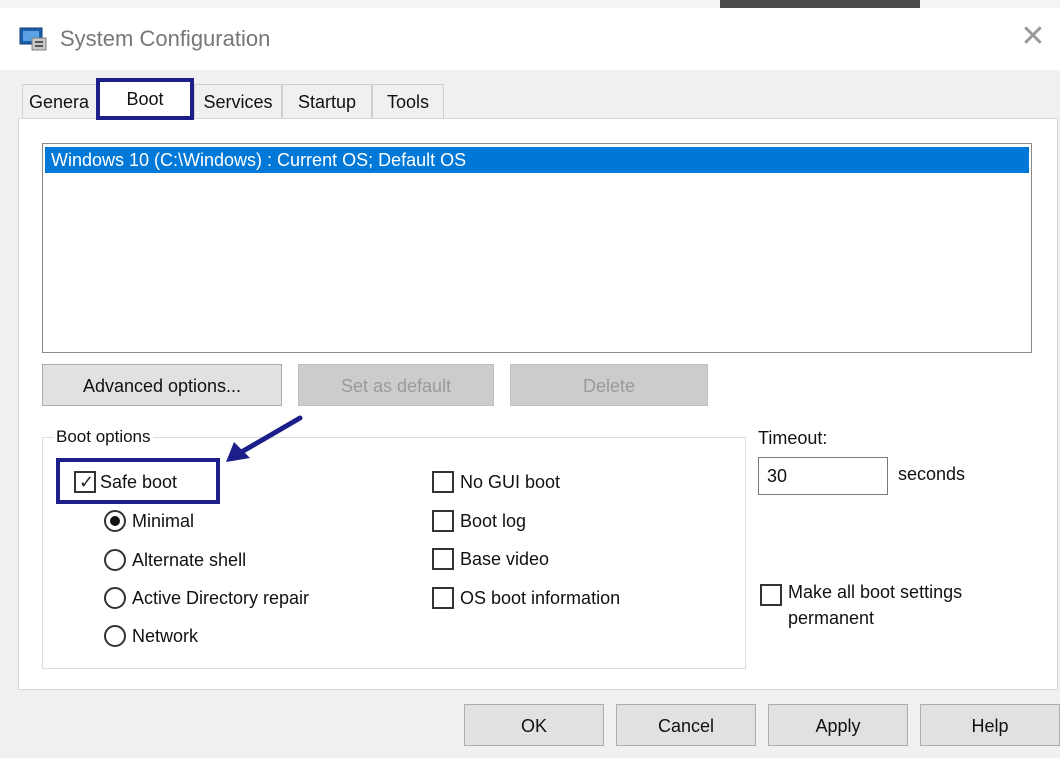 The width and height of the screenshot is (1060, 758). I want to click on base-video-label: Base video, so click(505, 559).